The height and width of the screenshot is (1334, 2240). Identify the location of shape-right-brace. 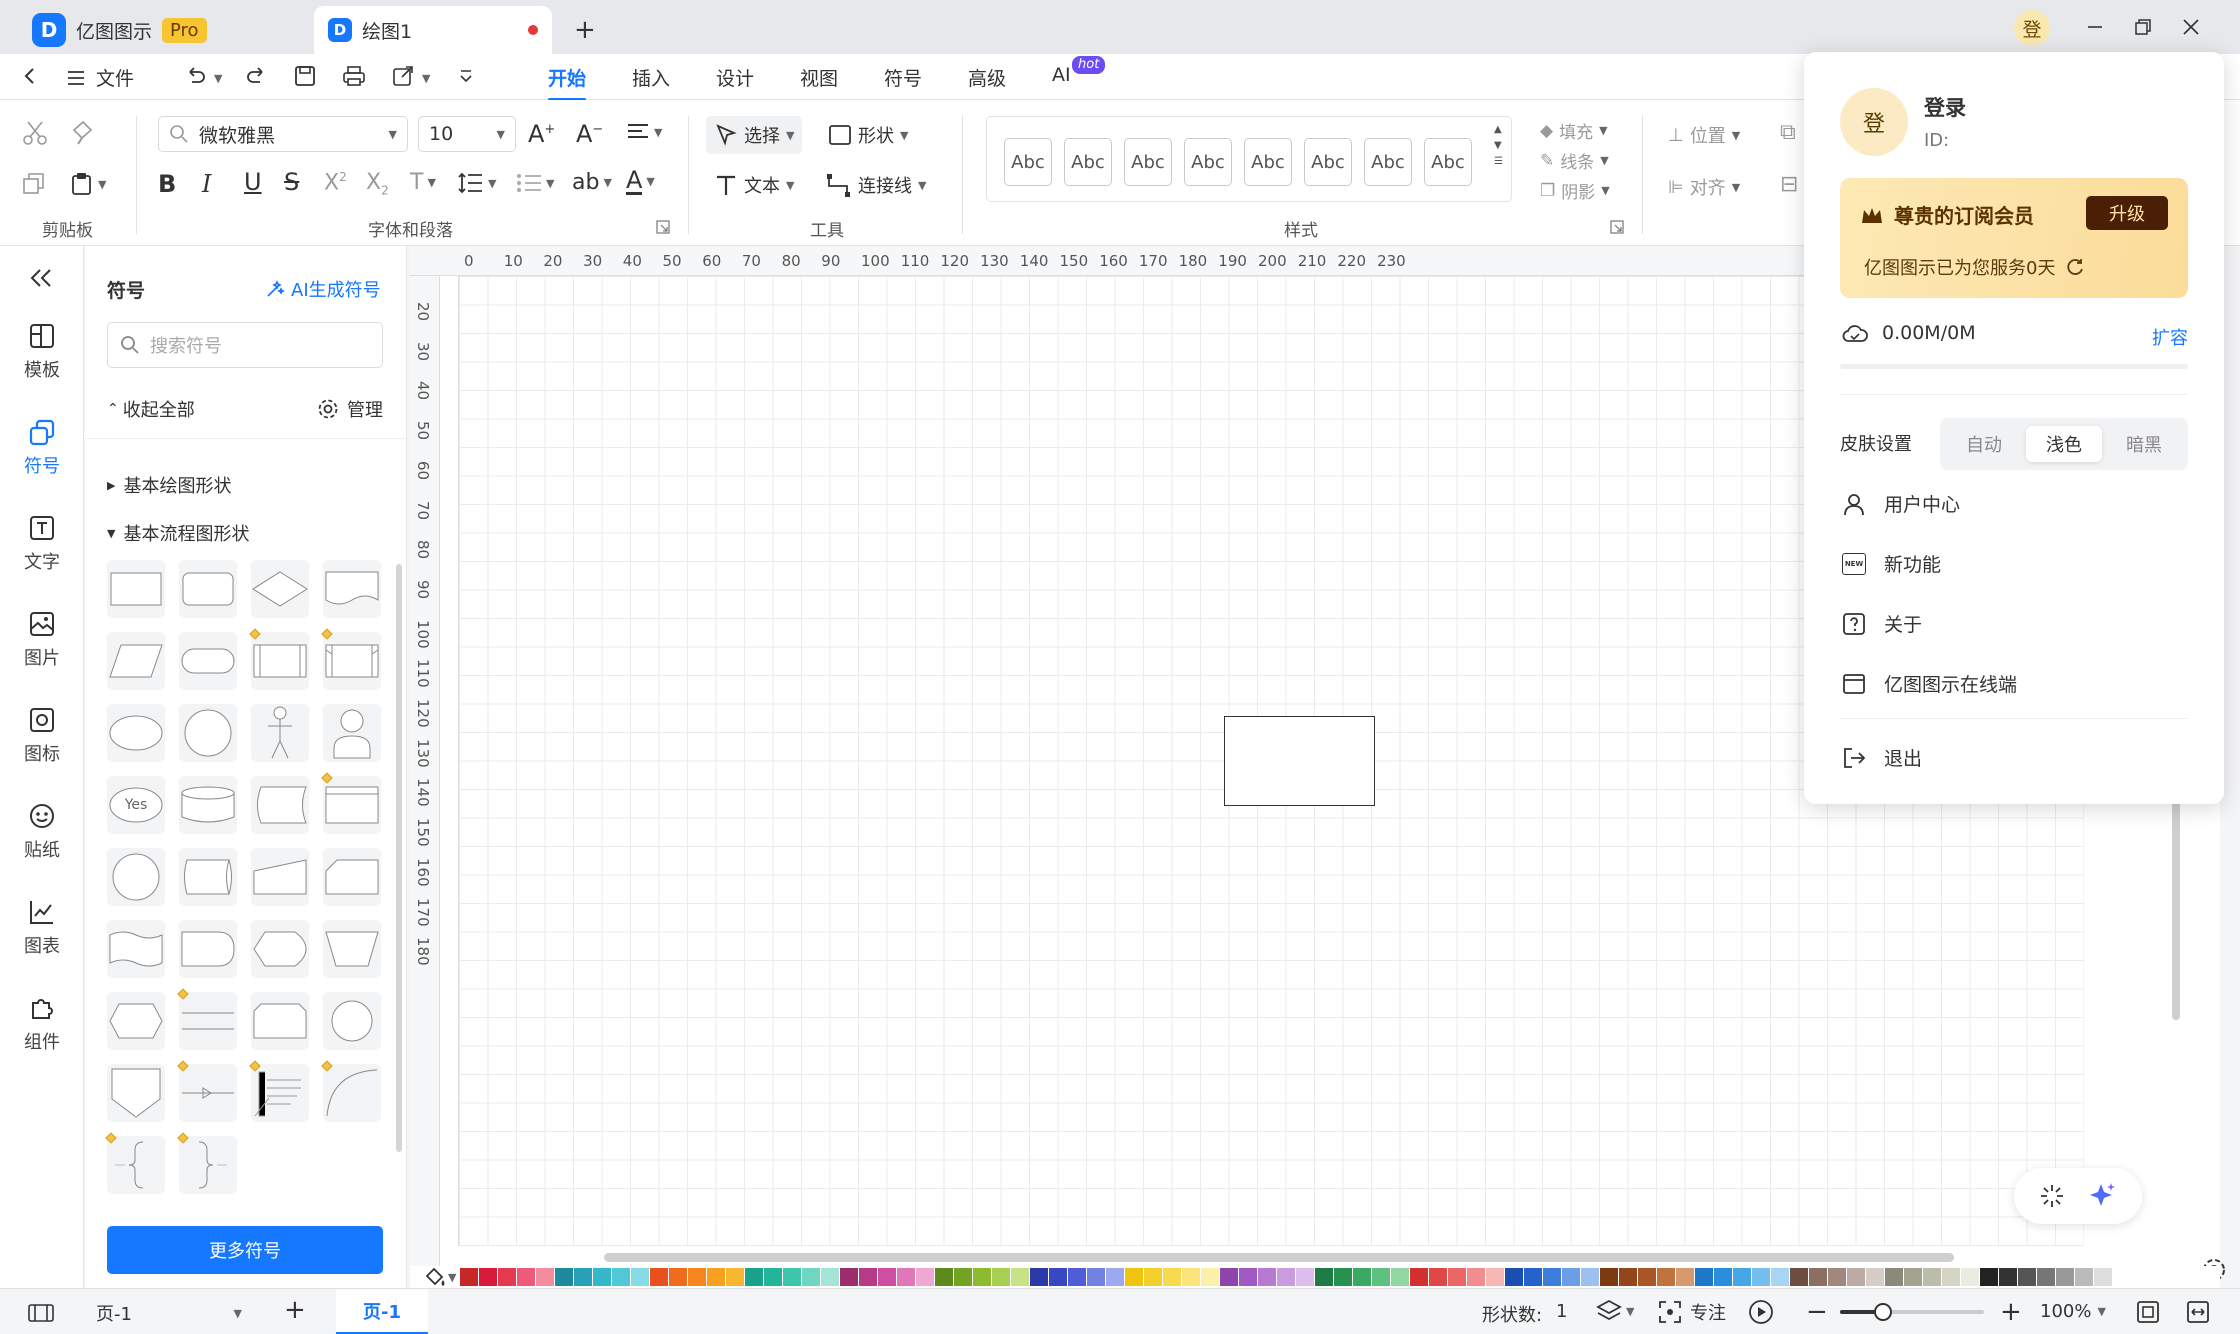
(207, 1163).